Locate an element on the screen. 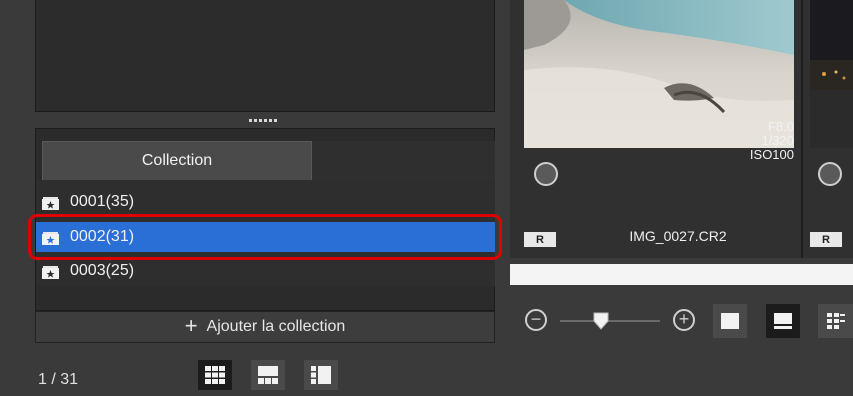 The height and width of the screenshot is (396, 853). compare-view-icon is located at coordinates (321, 375).